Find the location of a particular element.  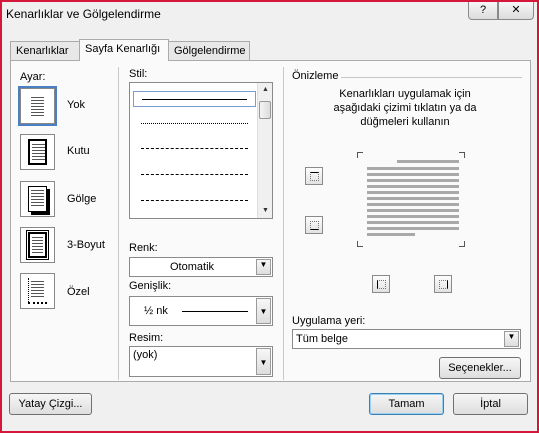

style-option-dash-dot is located at coordinates (194, 201).